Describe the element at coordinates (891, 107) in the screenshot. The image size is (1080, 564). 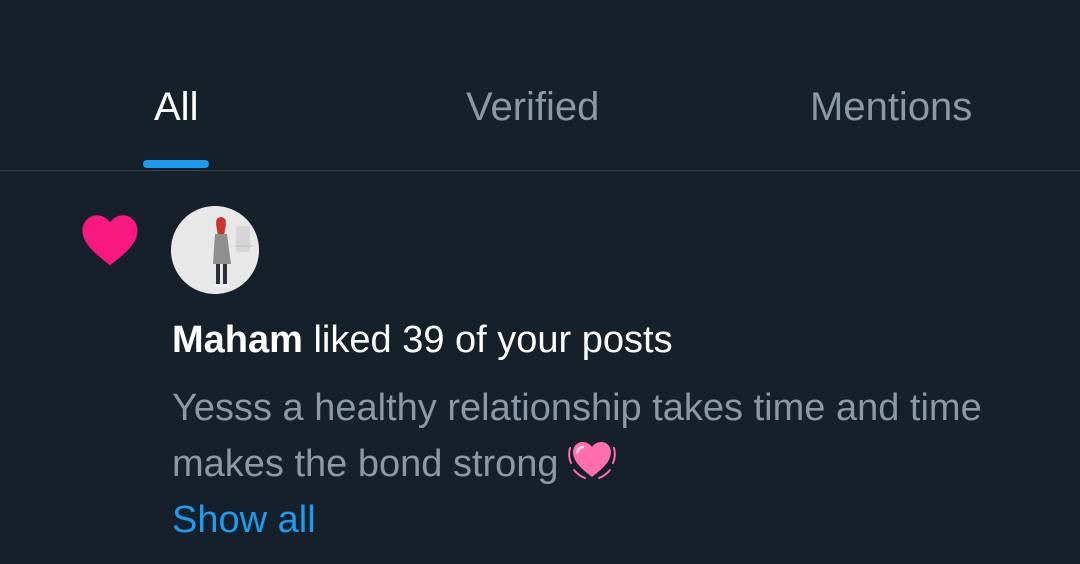
I see `tab-mentions-label: Mentions` at that location.